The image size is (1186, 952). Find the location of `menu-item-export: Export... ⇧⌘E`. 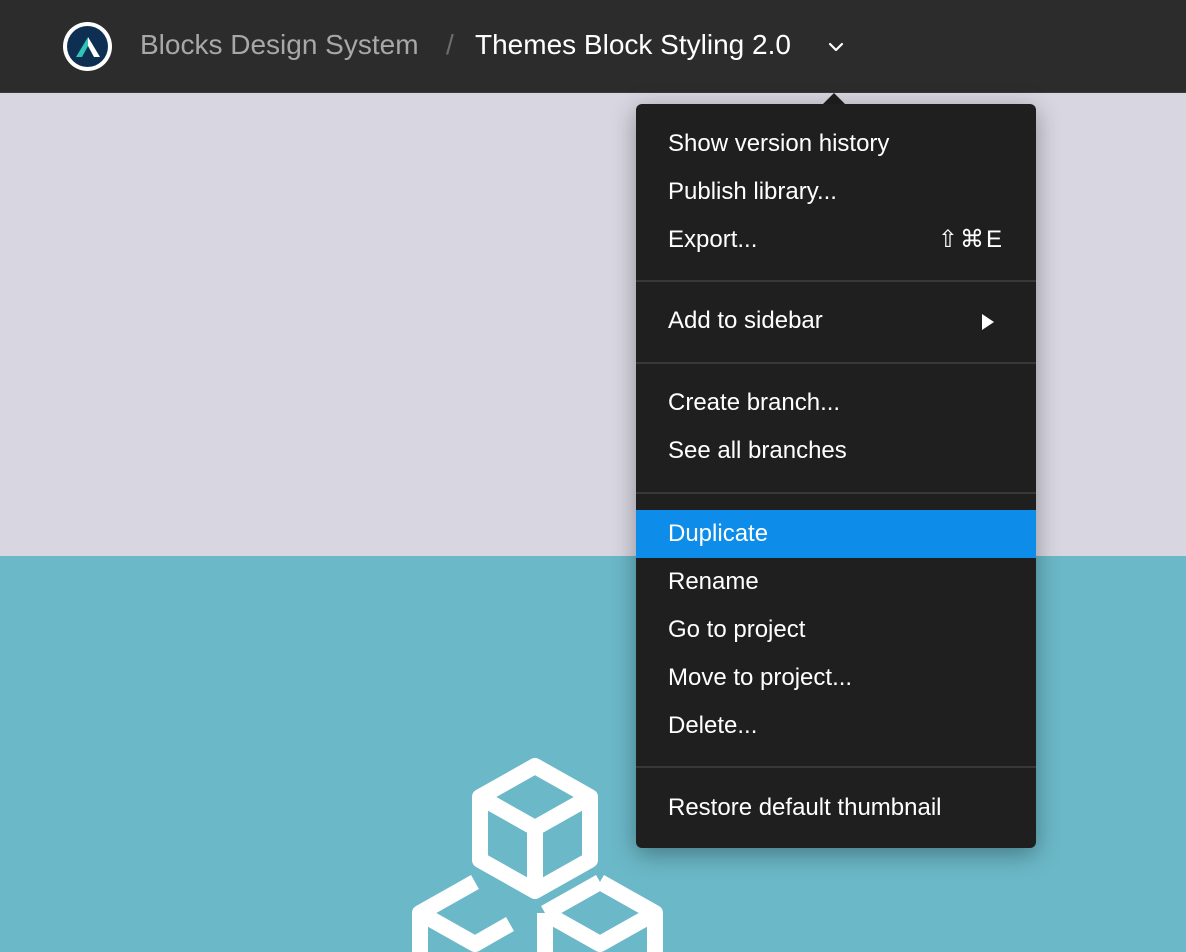

menu-item-export: Export... ⇧⌘E is located at coordinates (836, 240).